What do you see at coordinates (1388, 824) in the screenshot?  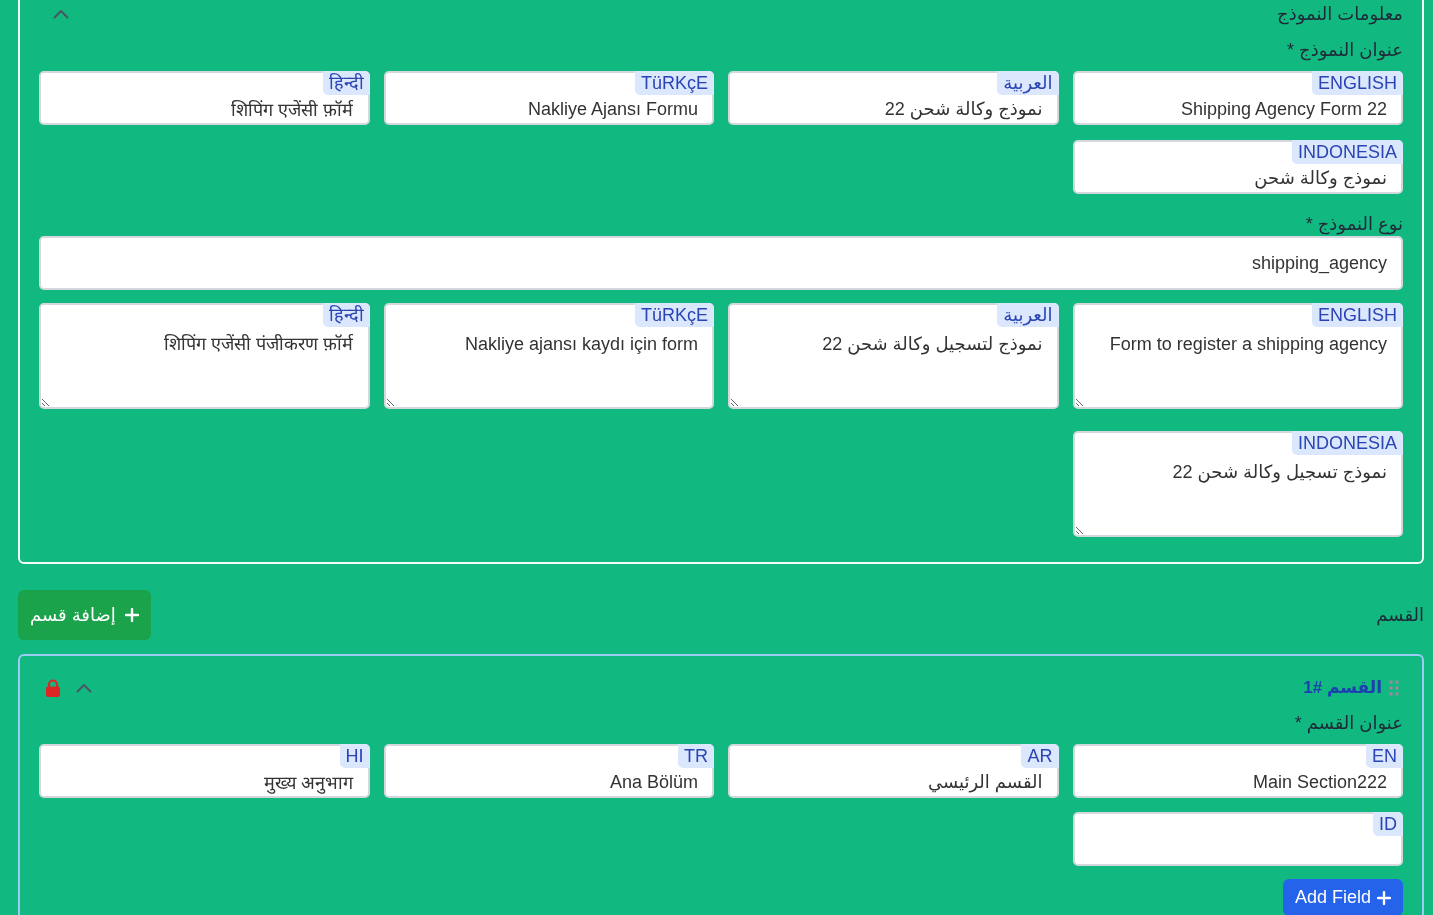 I see `language-badge: ID` at bounding box center [1388, 824].